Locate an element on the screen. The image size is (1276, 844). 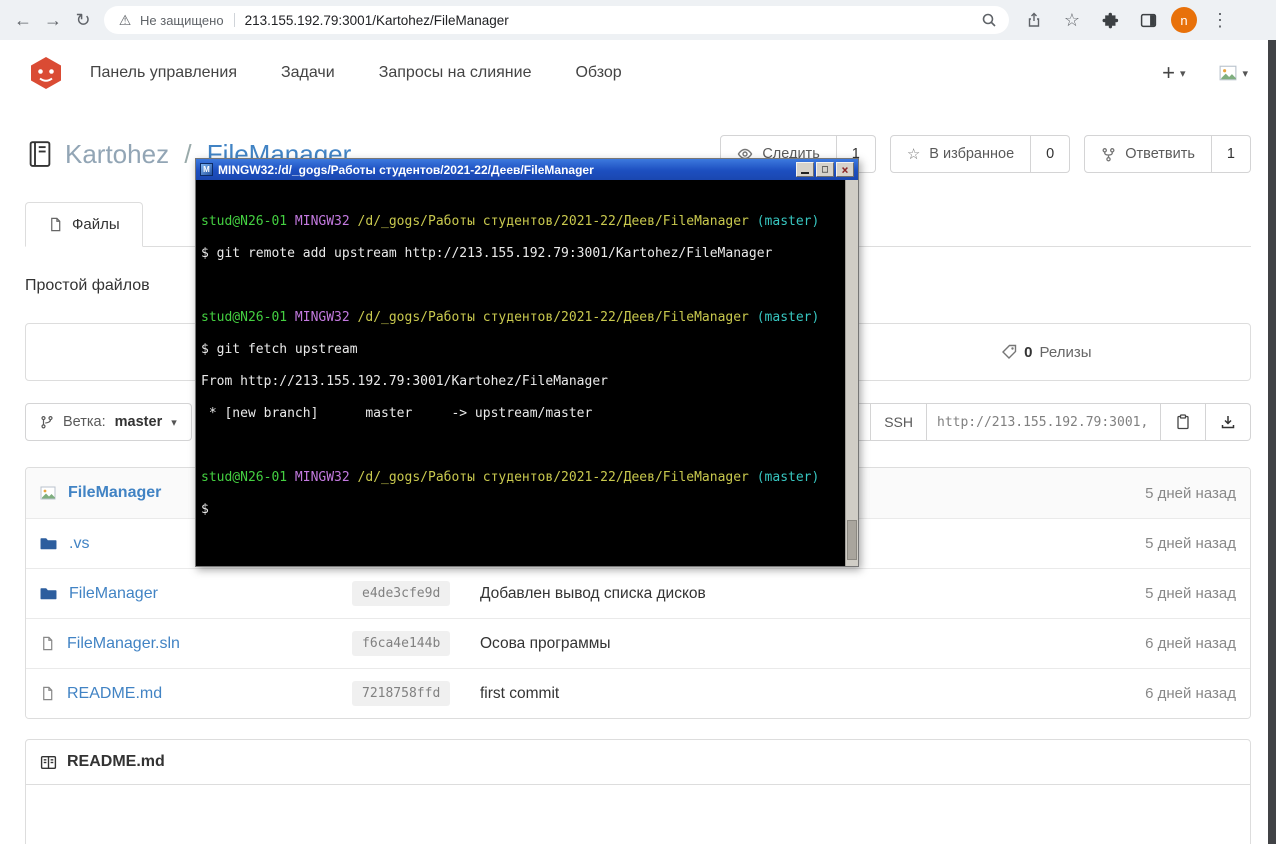
branch-selector: Ветка: master ▾ is located at coordinates (108, 422).